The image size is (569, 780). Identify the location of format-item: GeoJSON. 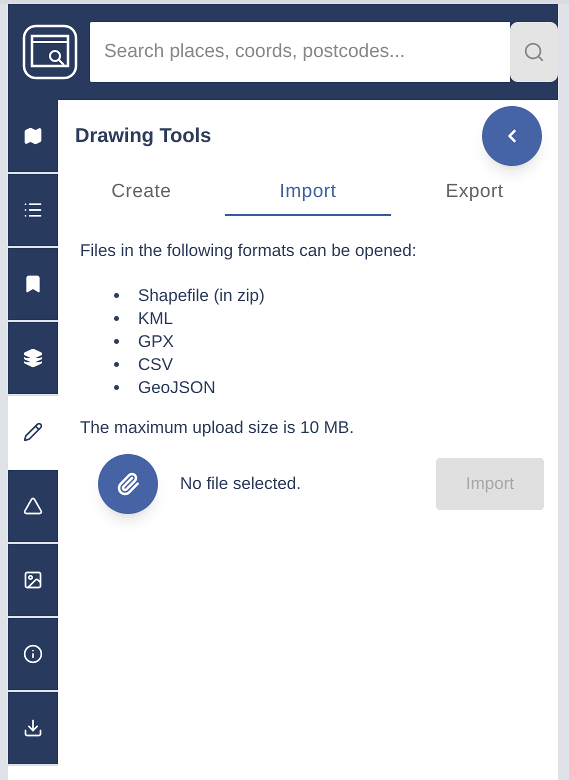
(177, 387).